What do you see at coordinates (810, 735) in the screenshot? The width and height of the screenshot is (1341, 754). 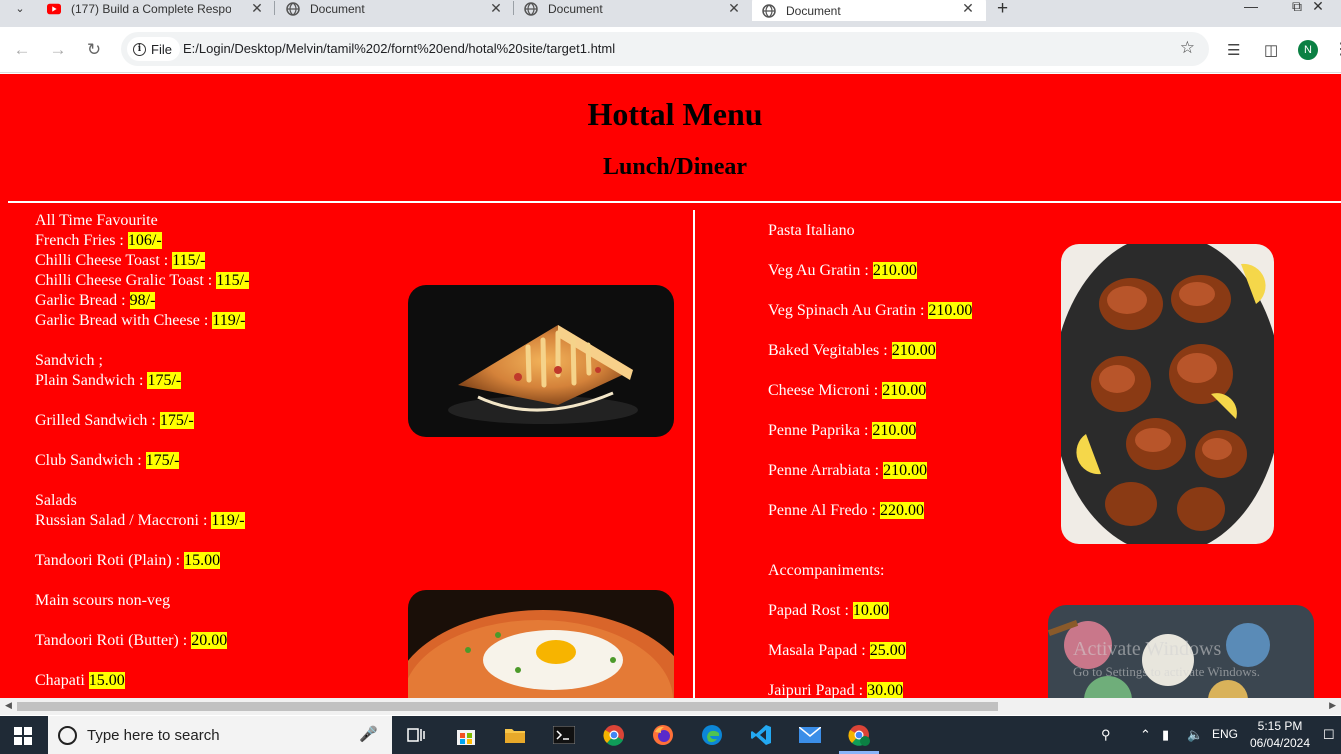 I see `mail-icon` at bounding box center [810, 735].